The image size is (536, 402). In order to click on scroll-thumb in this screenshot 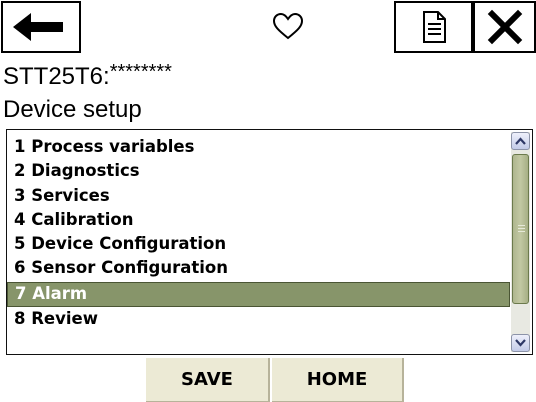, I will do `click(520, 229)`.